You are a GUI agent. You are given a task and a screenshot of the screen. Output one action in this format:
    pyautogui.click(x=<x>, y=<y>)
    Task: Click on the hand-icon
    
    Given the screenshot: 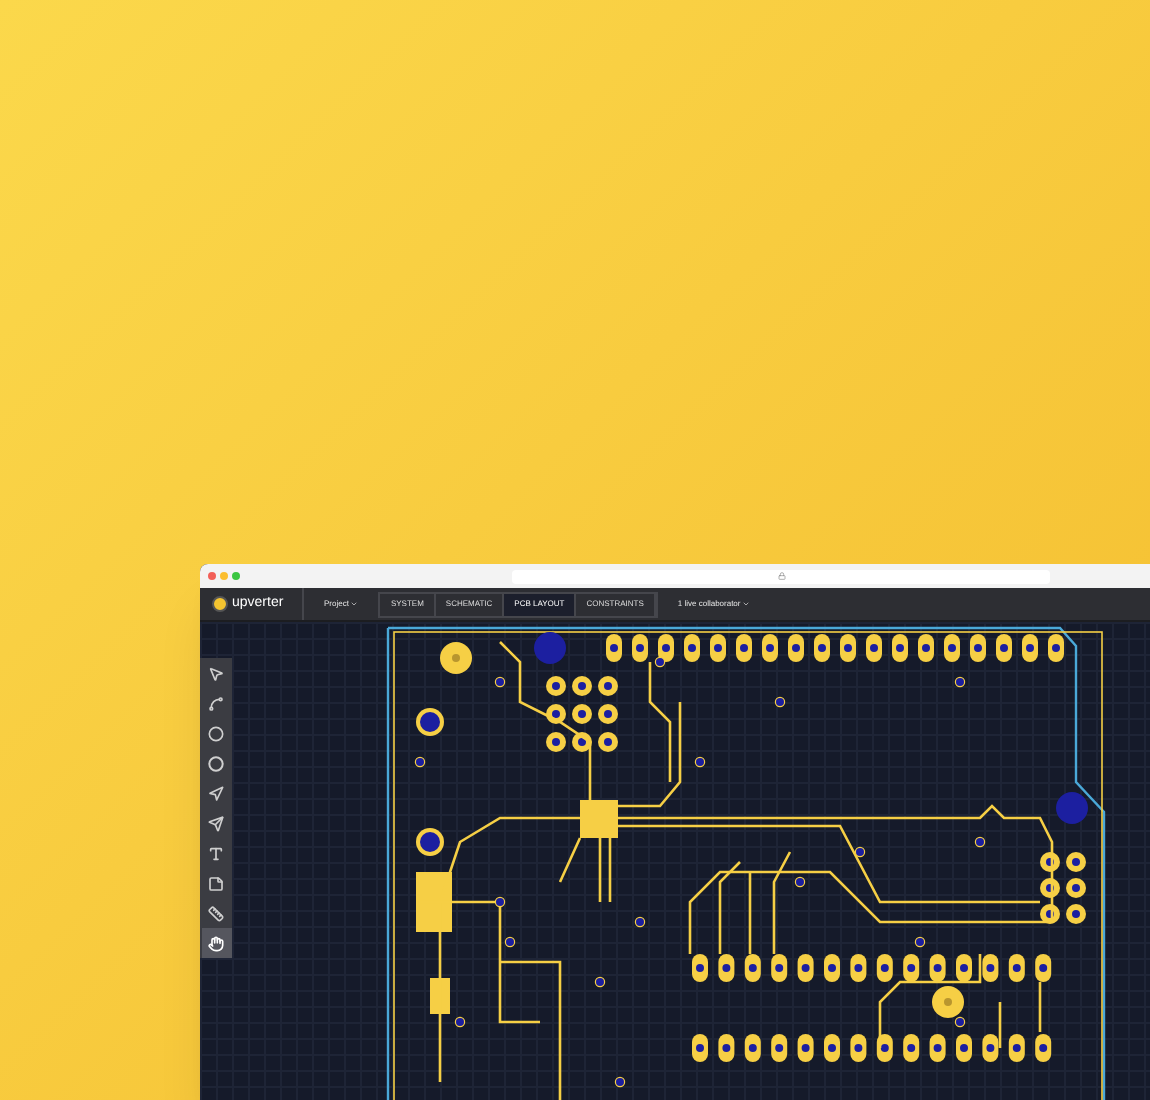 What is the action you would take?
    pyautogui.click(x=216, y=943)
    